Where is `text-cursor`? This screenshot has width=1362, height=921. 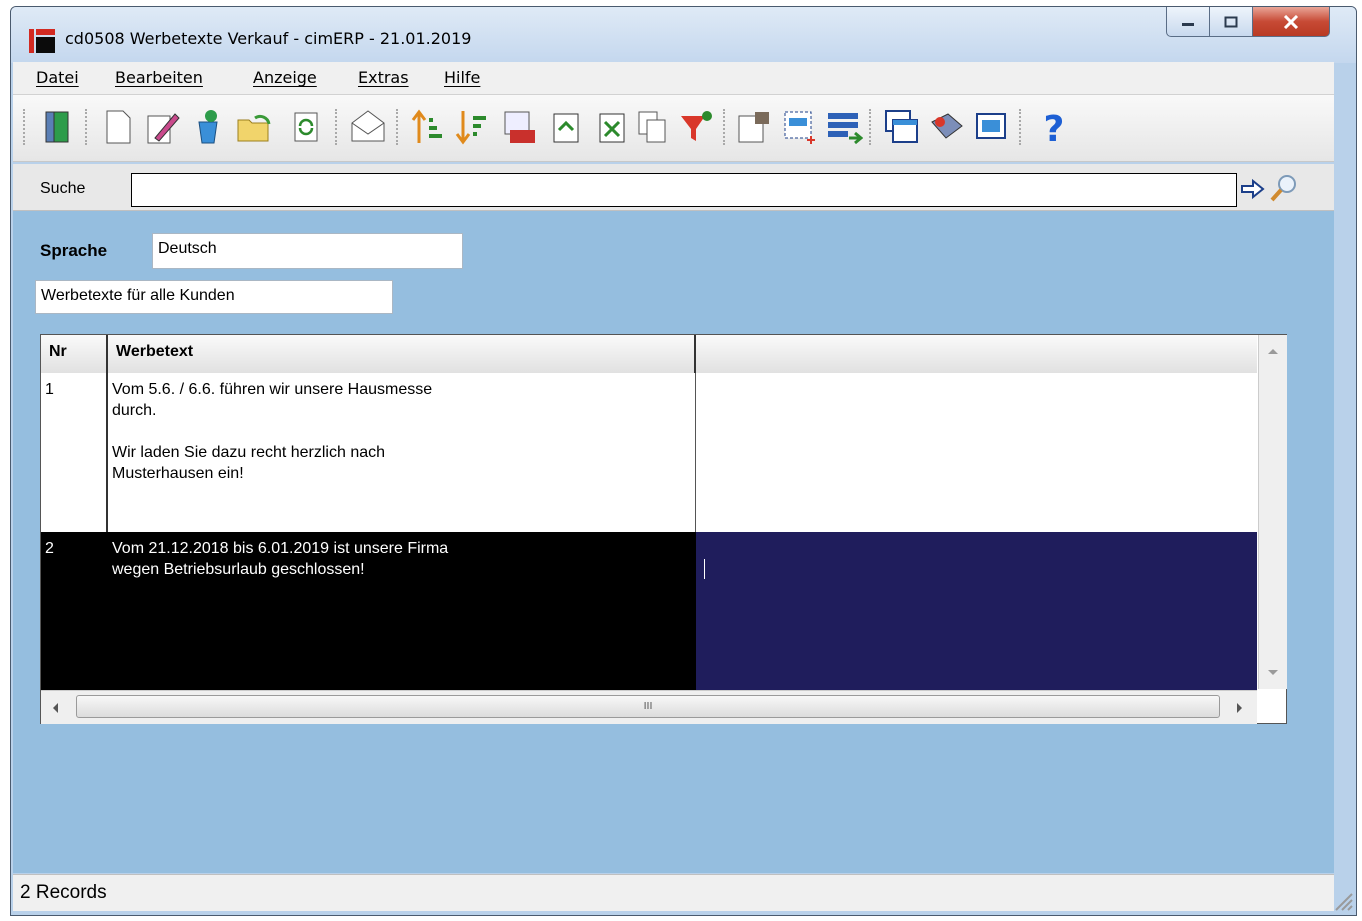
text-cursor is located at coordinates (704, 569).